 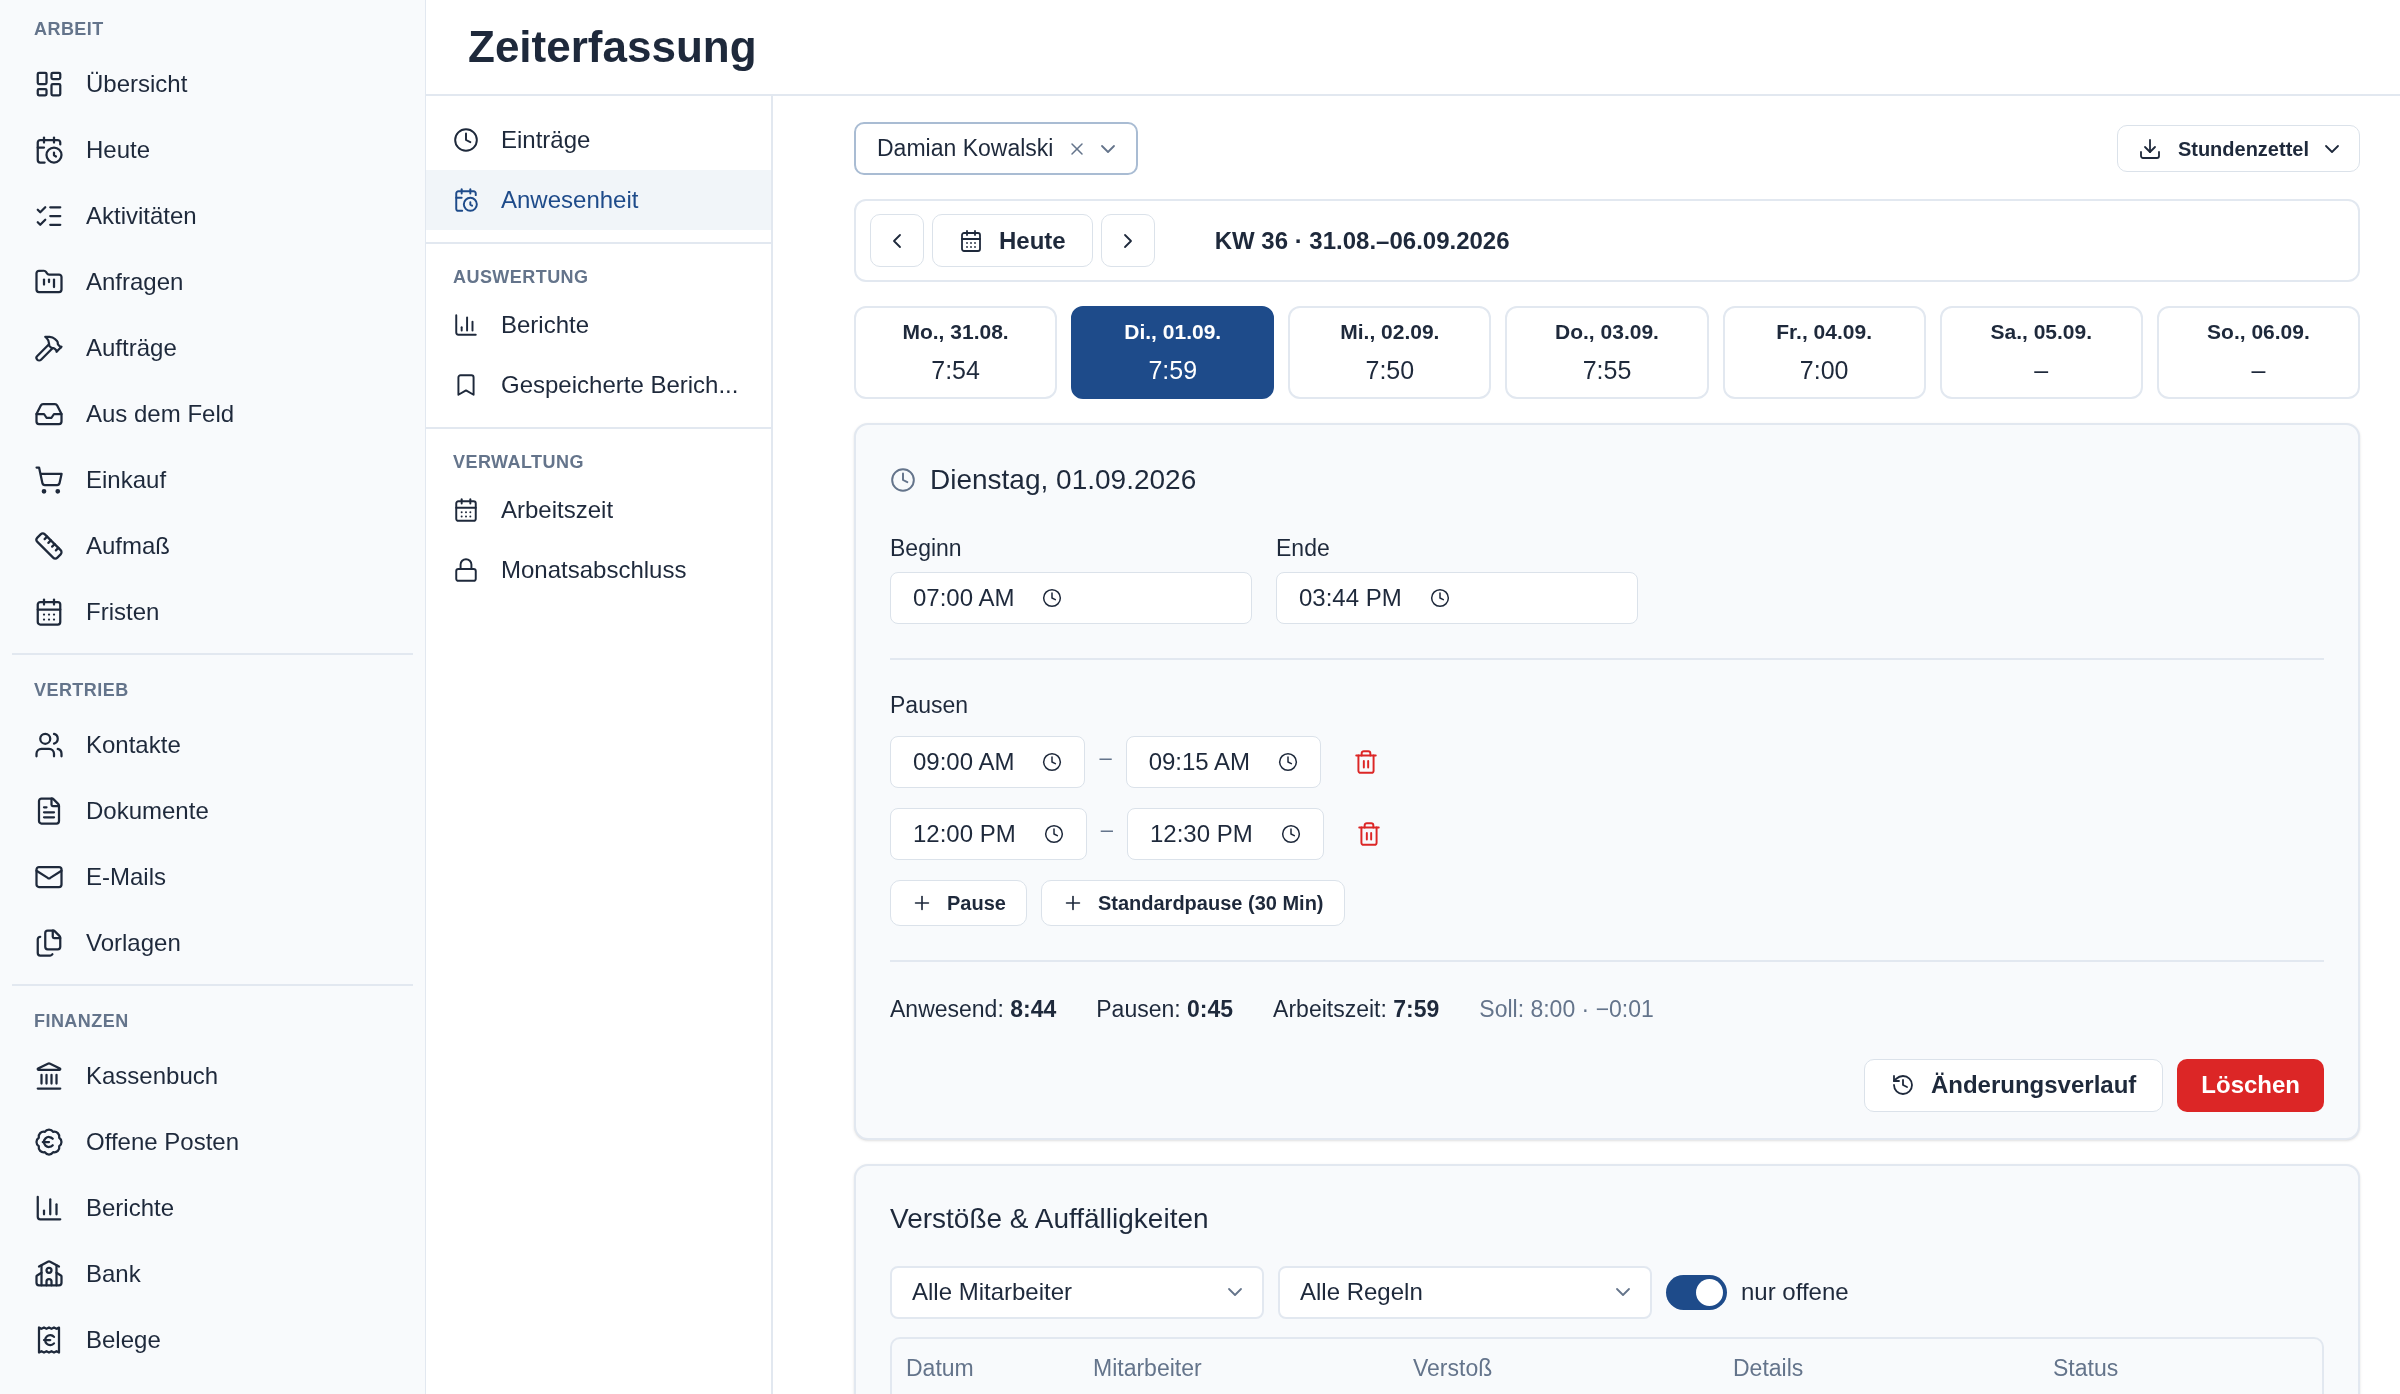 What do you see at coordinates (929, 705) in the screenshot?
I see `breaks-label: Pausen` at bounding box center [929, 705].